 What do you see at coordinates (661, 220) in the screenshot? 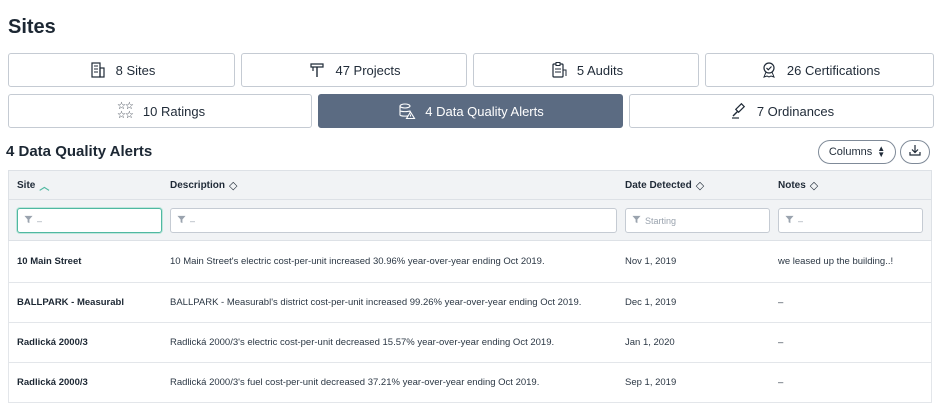
I see `date-filter-placeholder: Starting` at bounding box center [661, 220].